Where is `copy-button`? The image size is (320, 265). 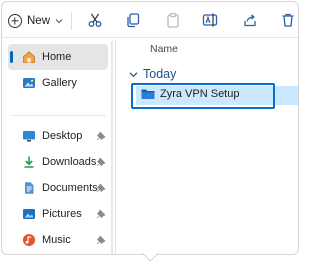
copy-button is located at coordinates (133, 20).